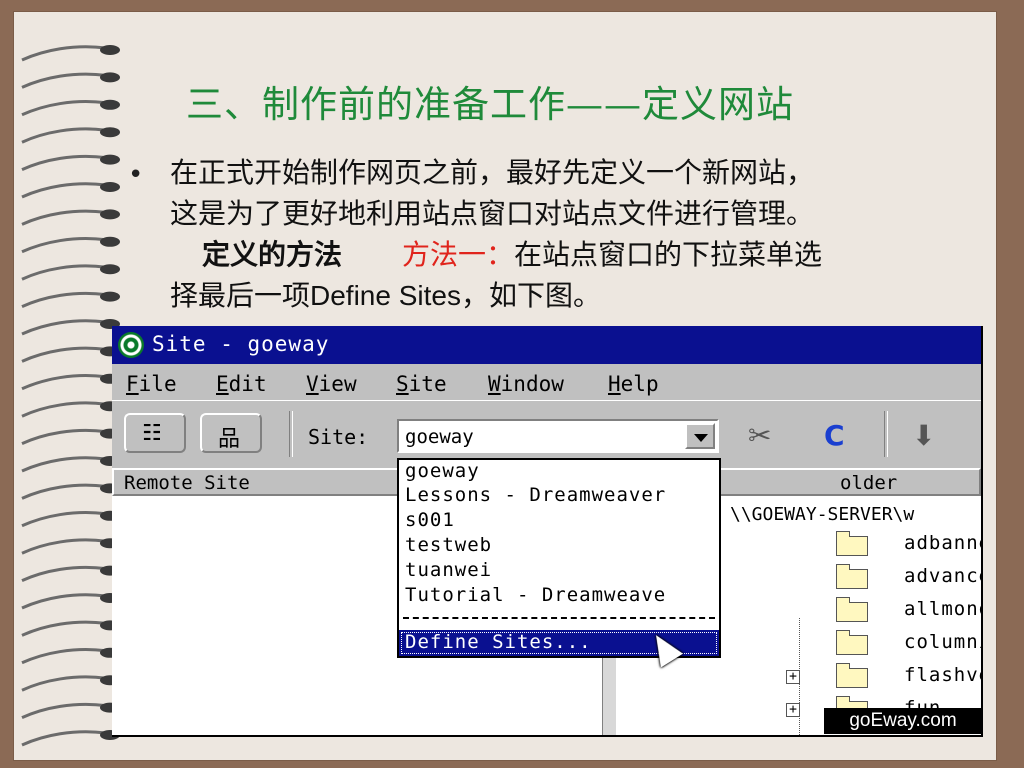 The height and width of the screenshot is (768, 1024). What do you see at coordinates (883, 545) in the screenshot?
I see `folder-row: adbanner` at bounding box center [883, 545].